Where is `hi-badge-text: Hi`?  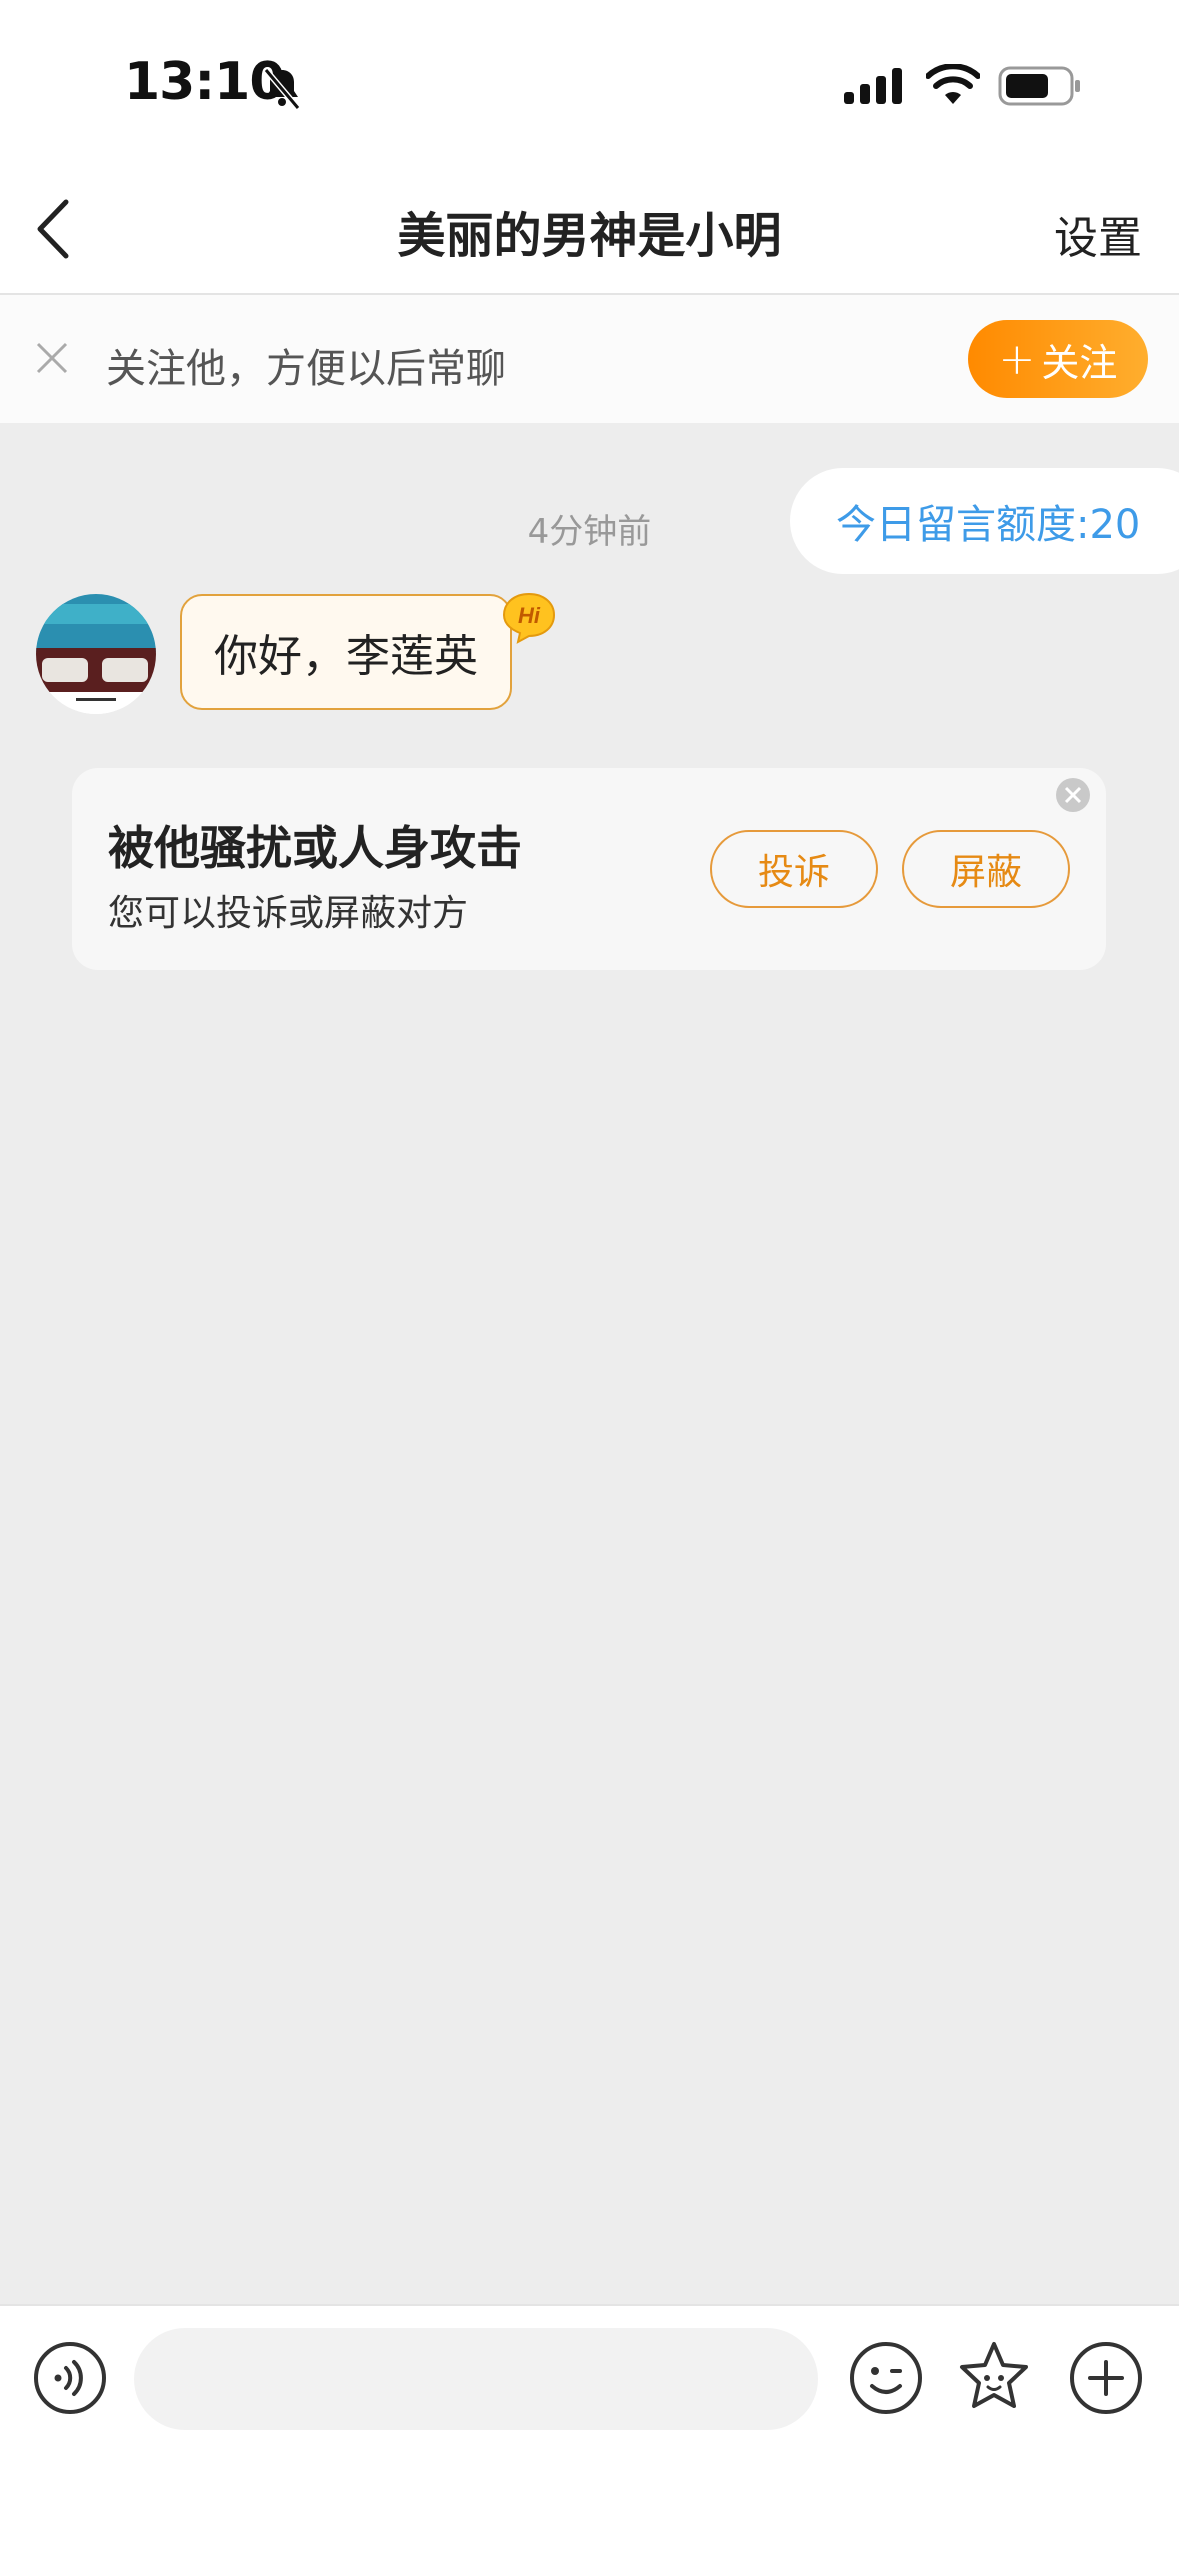 hi-badge-text: Hi is located at coordinates (529, 615).